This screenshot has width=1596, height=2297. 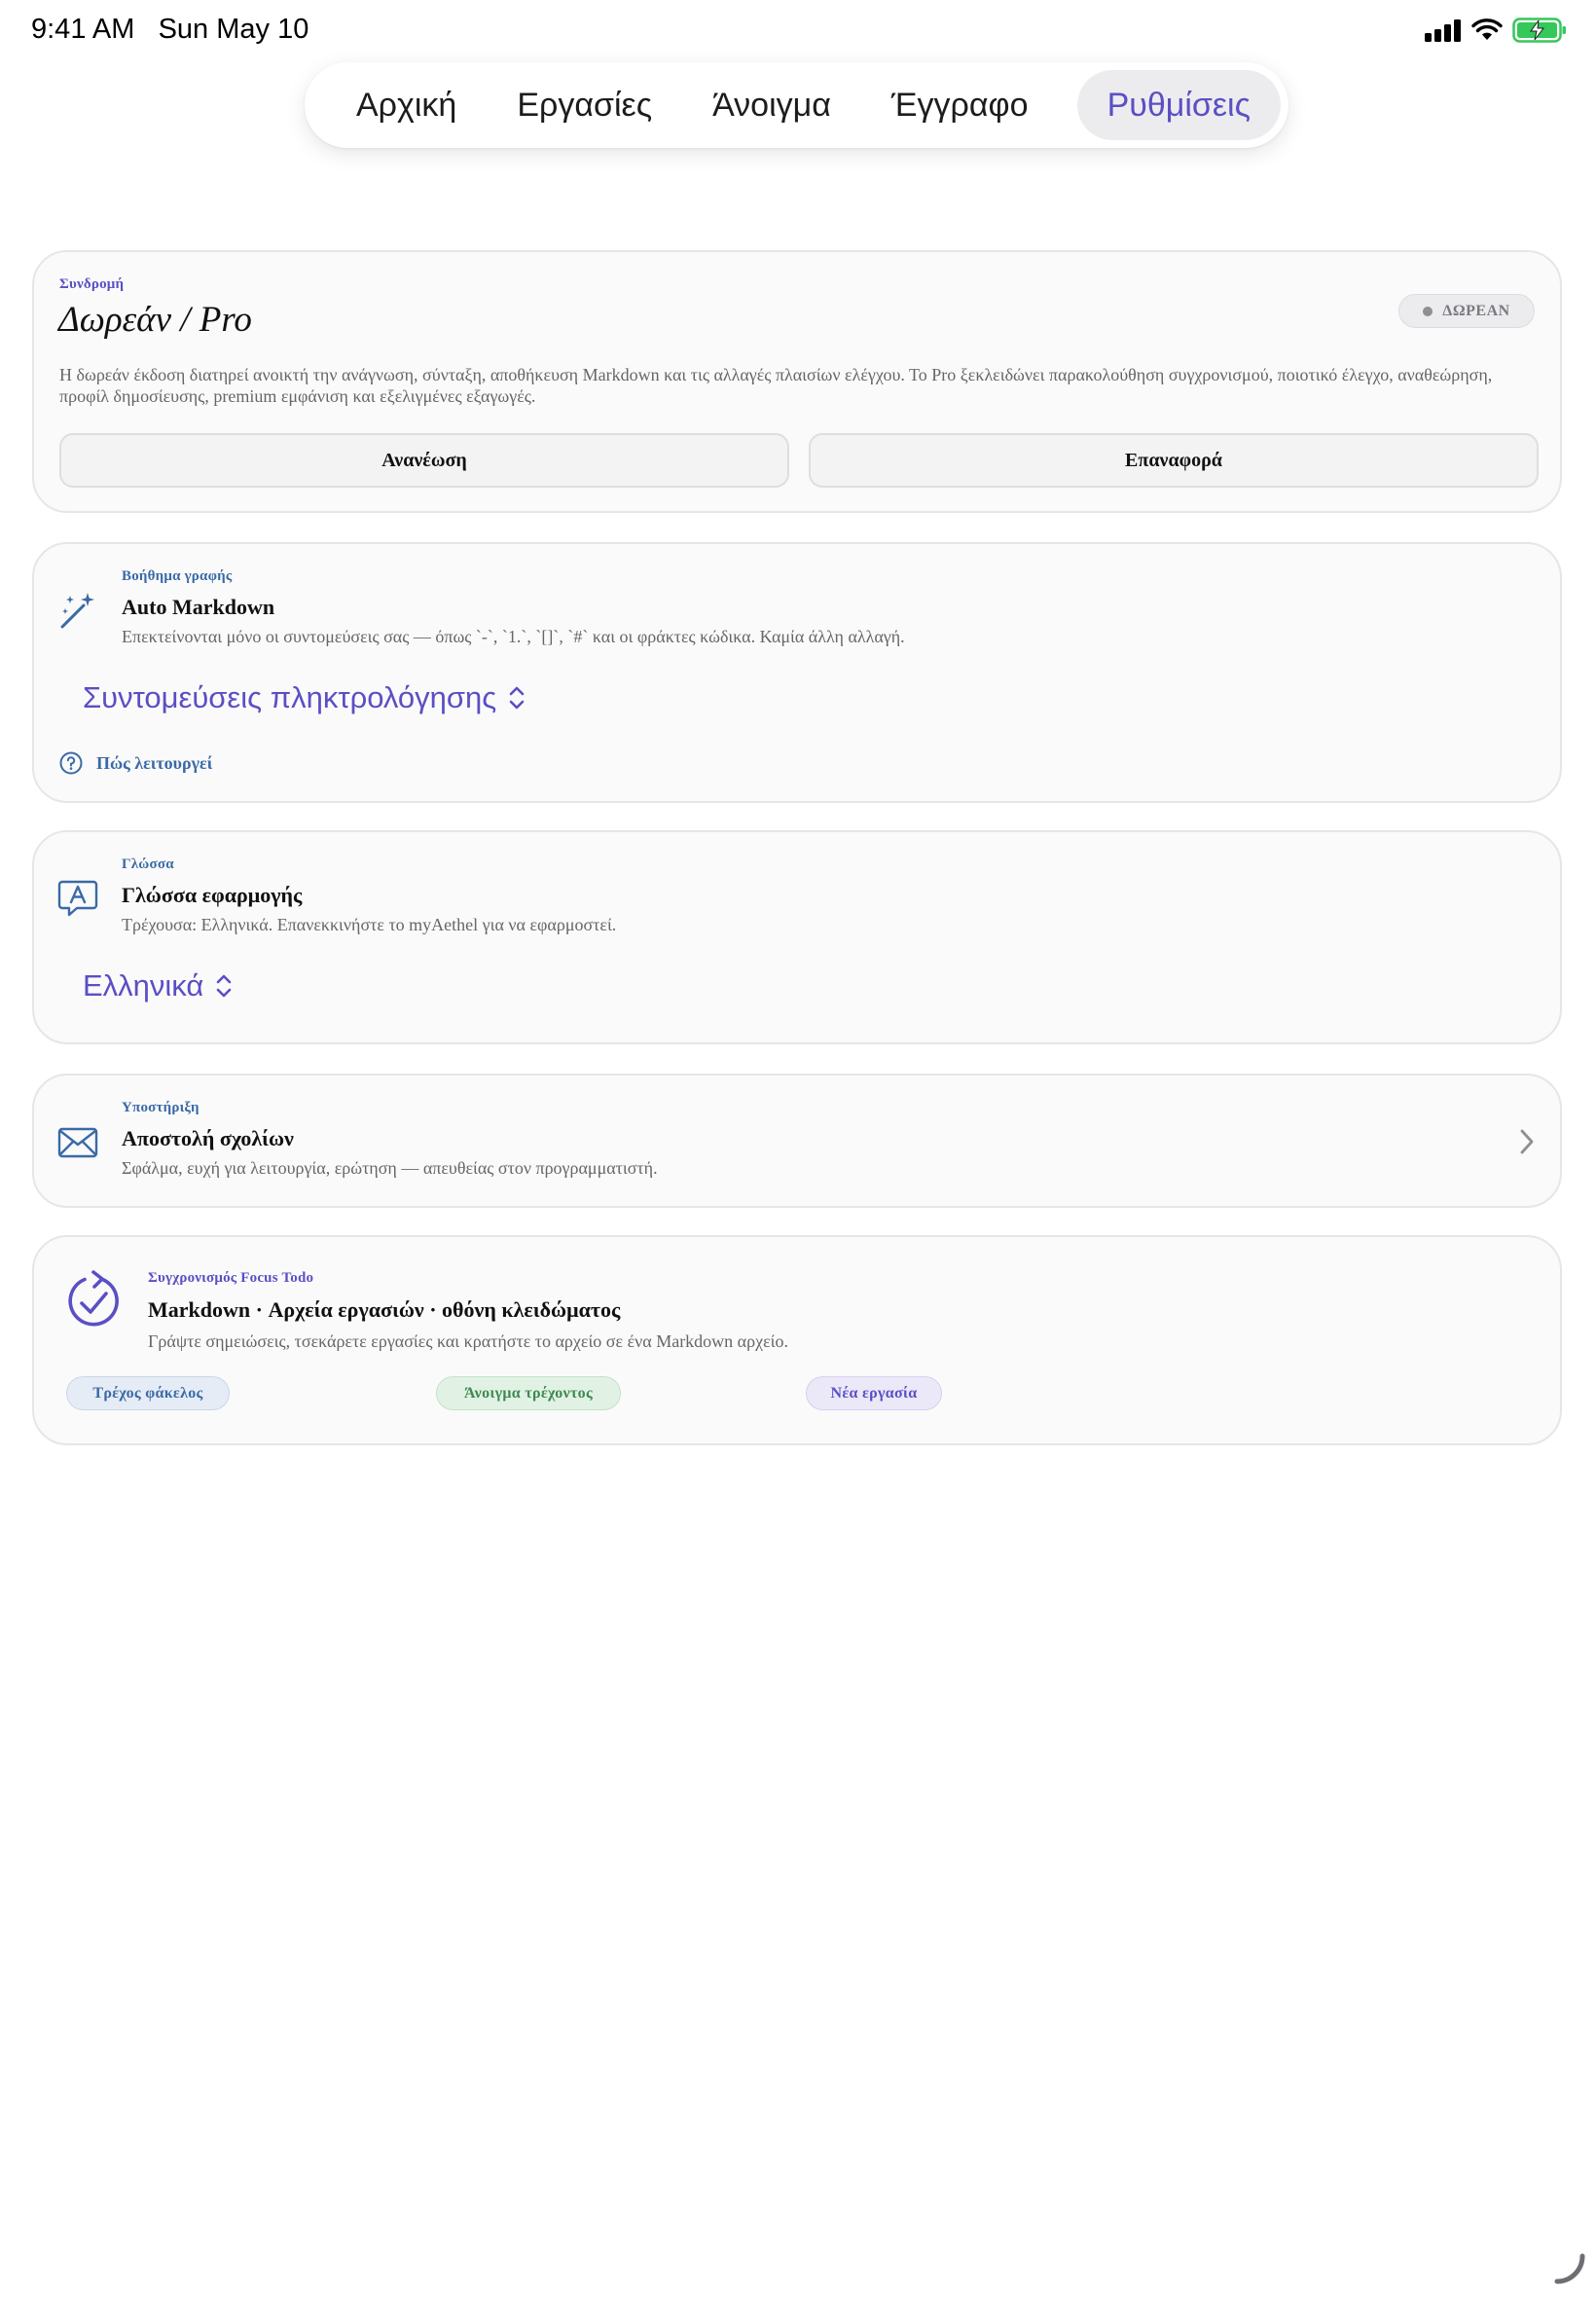 I want to click on tab-open: Άνοιγμα, so click(x=771, y=105).